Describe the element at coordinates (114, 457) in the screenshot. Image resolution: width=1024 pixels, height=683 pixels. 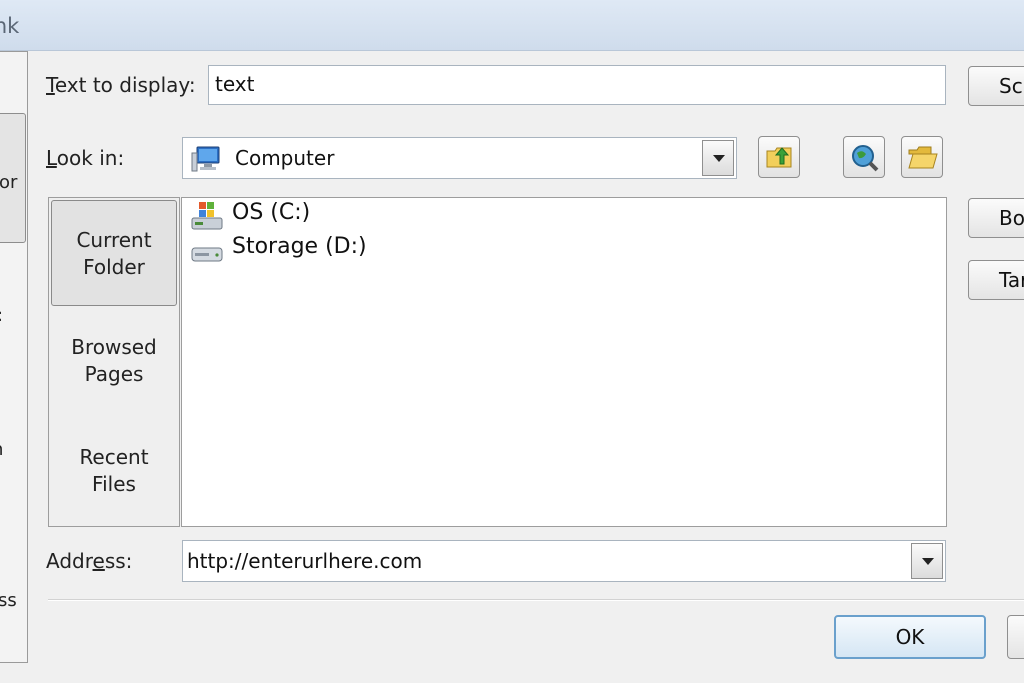
I see `place-label: Recent` at that location.